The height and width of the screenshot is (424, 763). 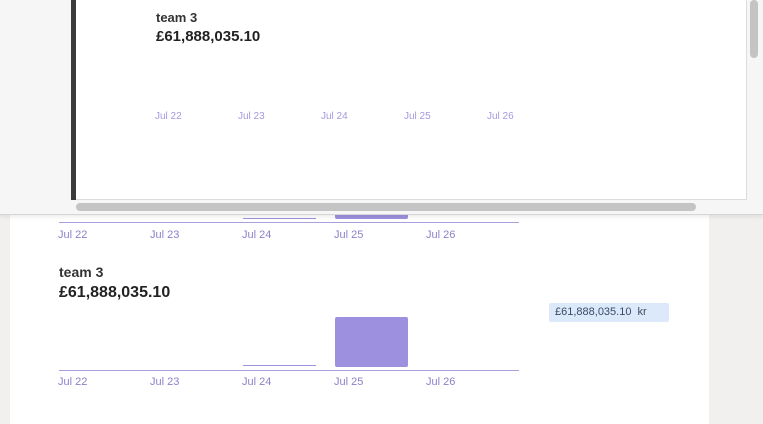 What do you see at coordinates (593, 312) in the screenshot?
I see `badge-amount: £61,888,035.10` at bounding box center [593, 312].